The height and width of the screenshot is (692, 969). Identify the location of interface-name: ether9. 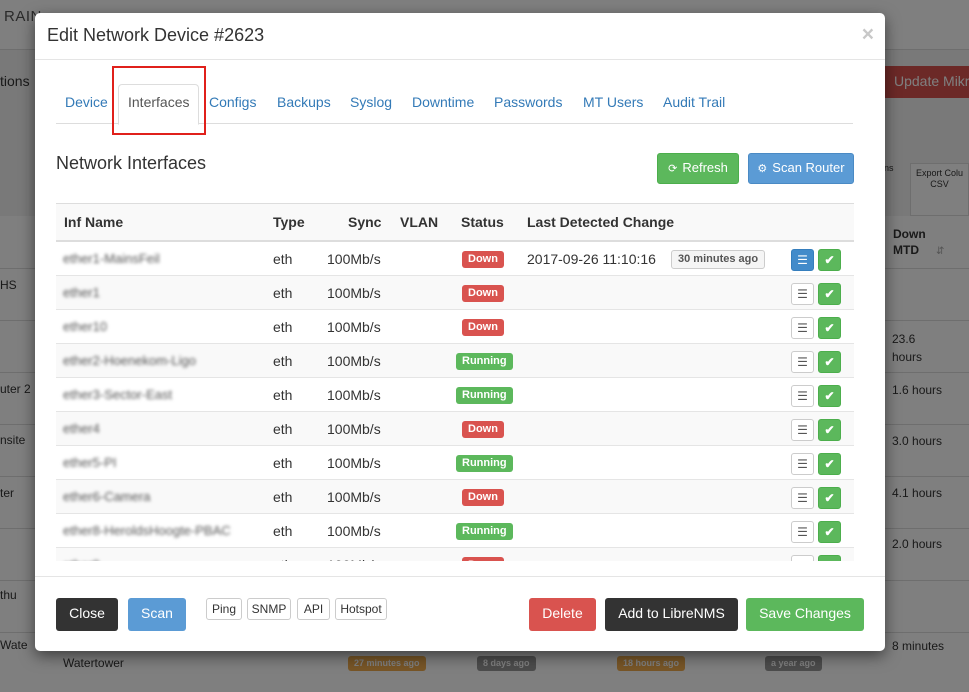
(81, 559).